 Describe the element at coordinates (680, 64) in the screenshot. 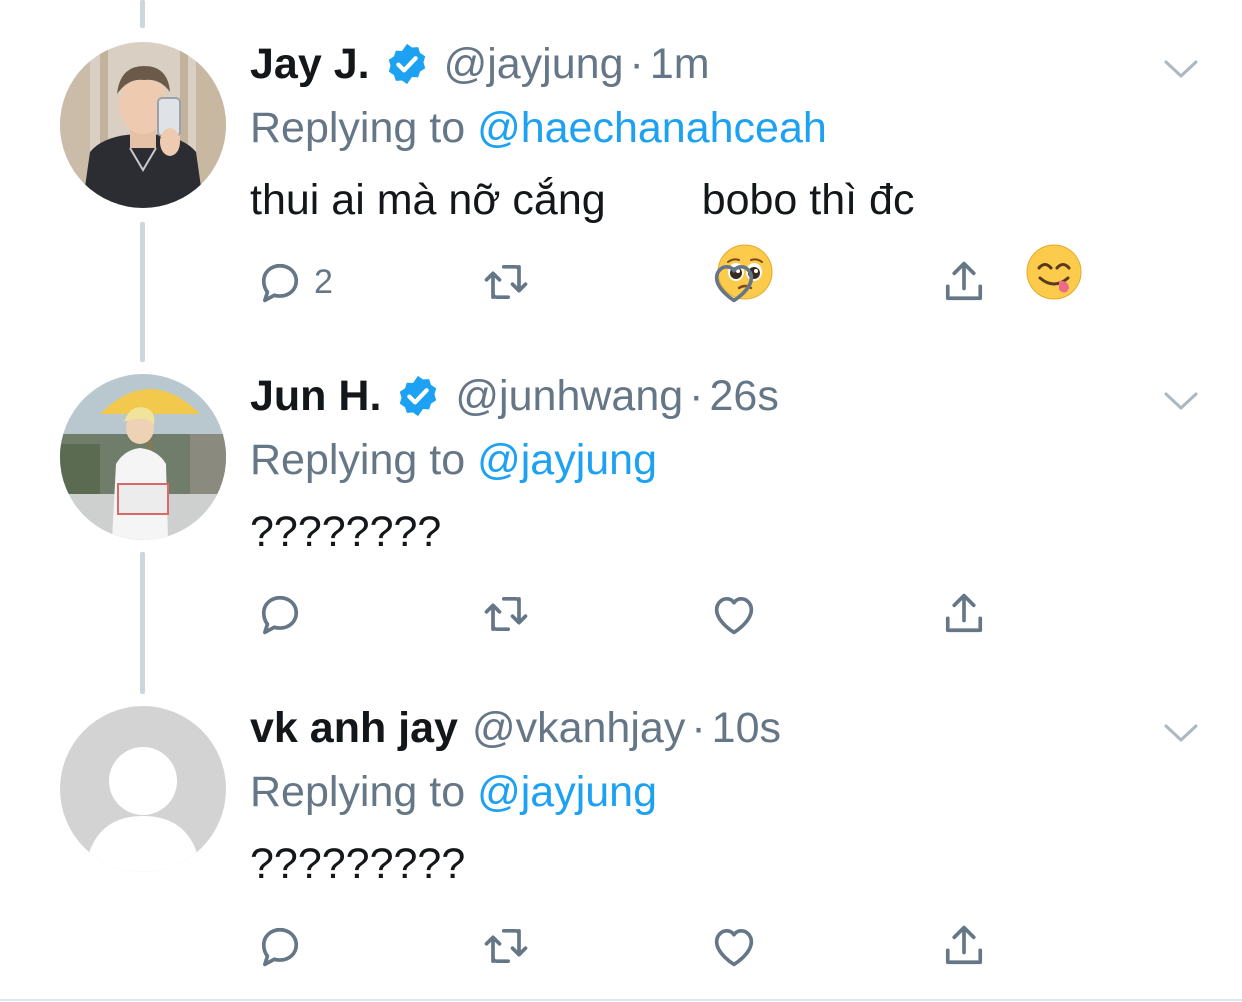

I see `timestamp: 1m` at that location.